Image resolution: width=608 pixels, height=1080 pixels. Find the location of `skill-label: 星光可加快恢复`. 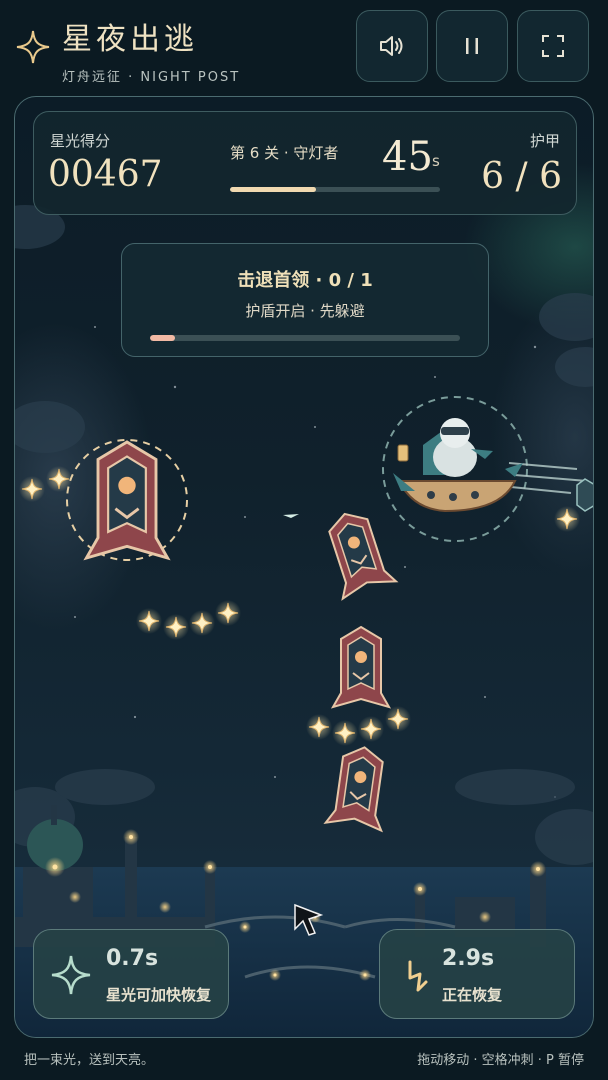

skill-label: 星光可加快恢复 is located at coordinates (159, 995).